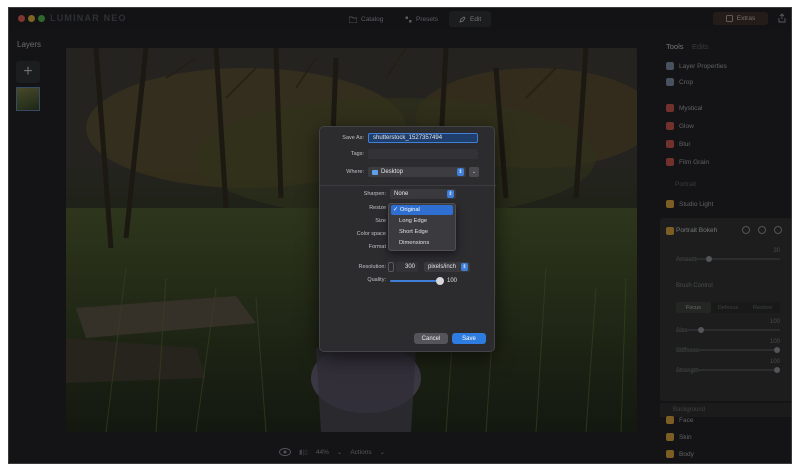 The height and width of the screenshot is (471, 800). Describe the element at coordinates (416, 281) in the screenshot. I see `quality-slider-track` at that location.